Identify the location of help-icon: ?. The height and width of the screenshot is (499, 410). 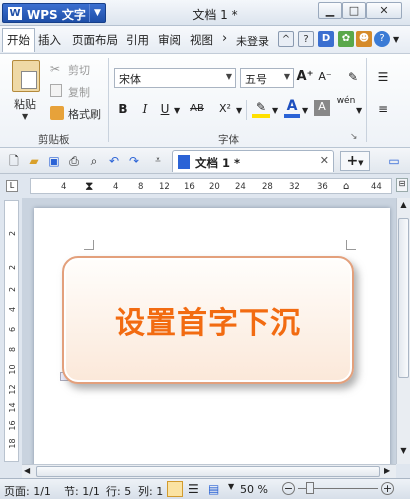
(382, 39).